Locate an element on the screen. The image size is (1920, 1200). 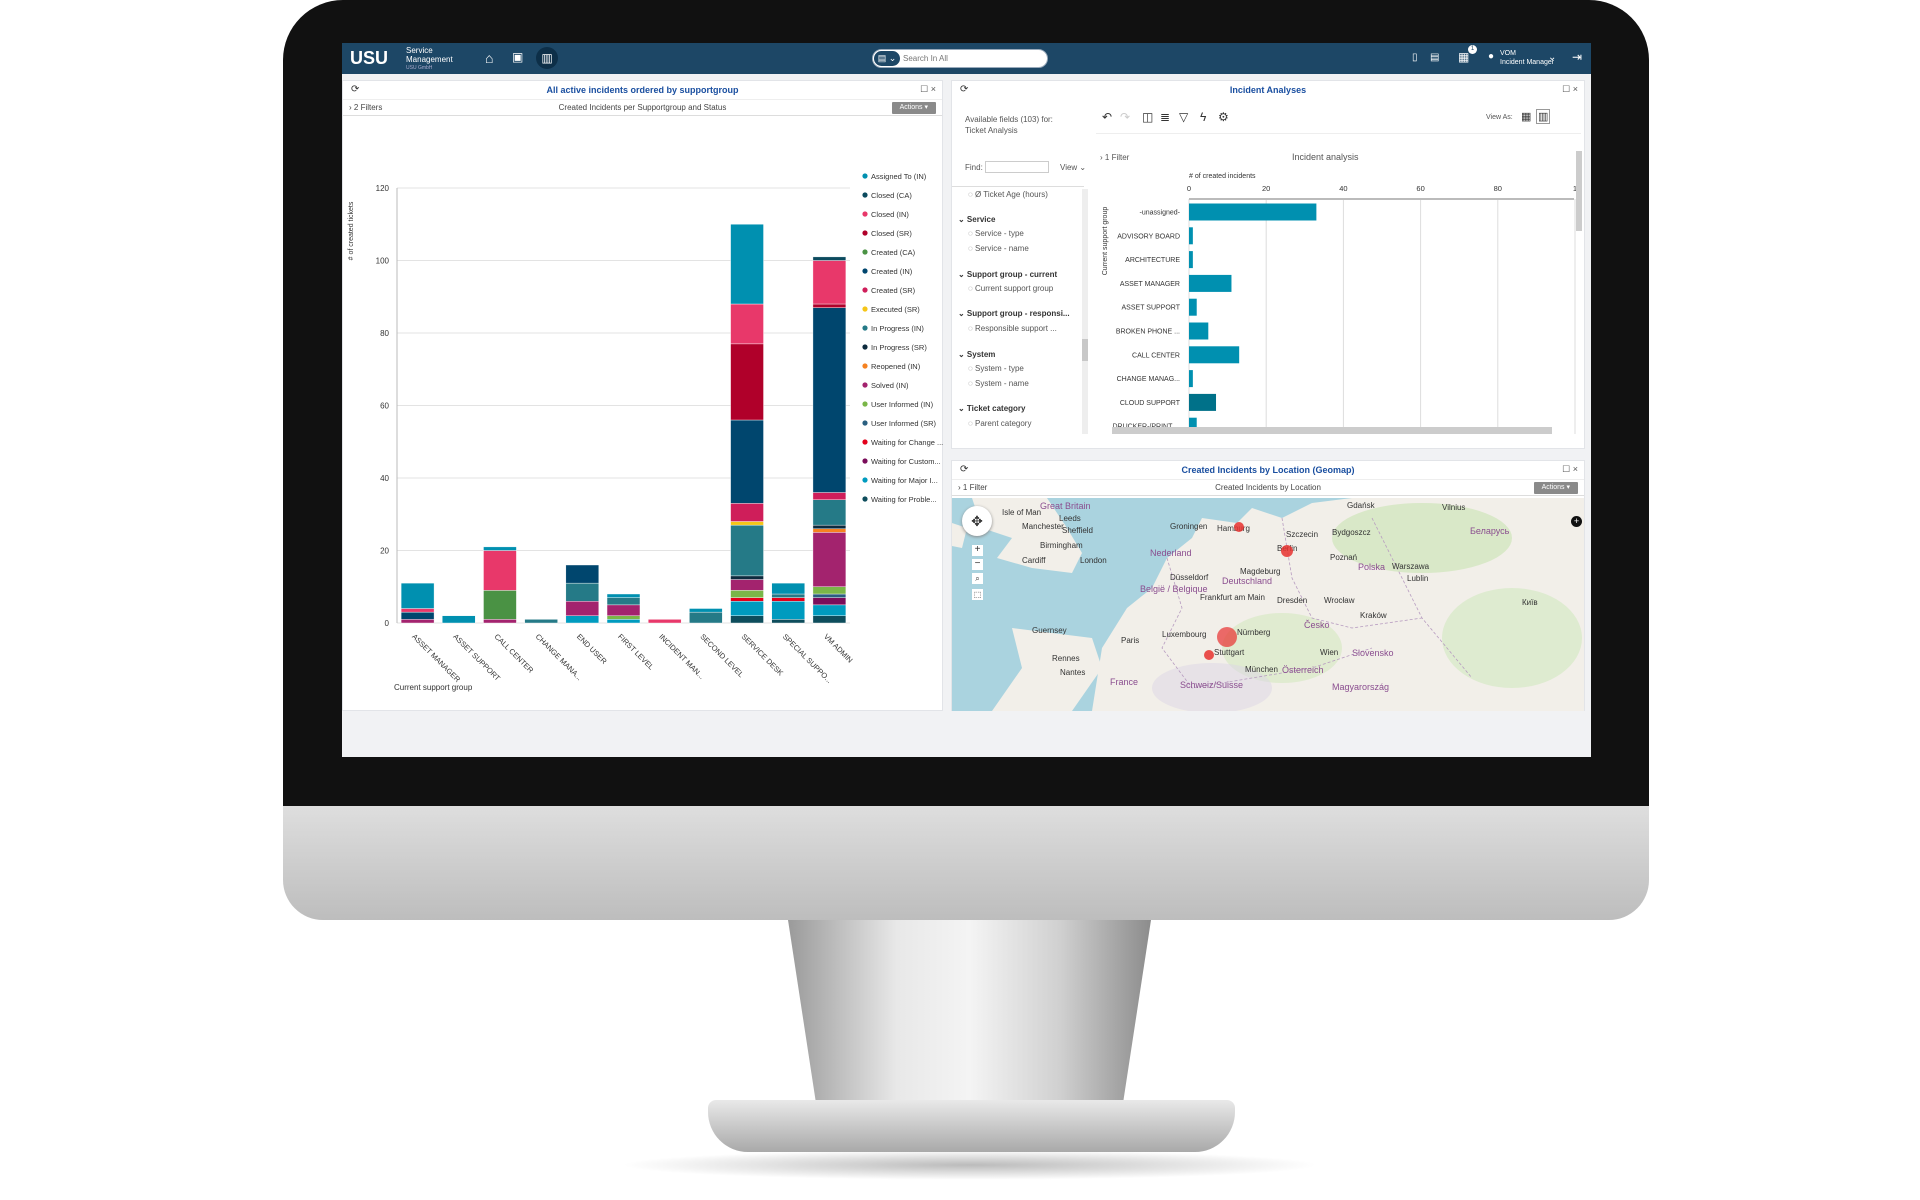
logout-icon: ⇥ is located at coordinates (1577, 57).